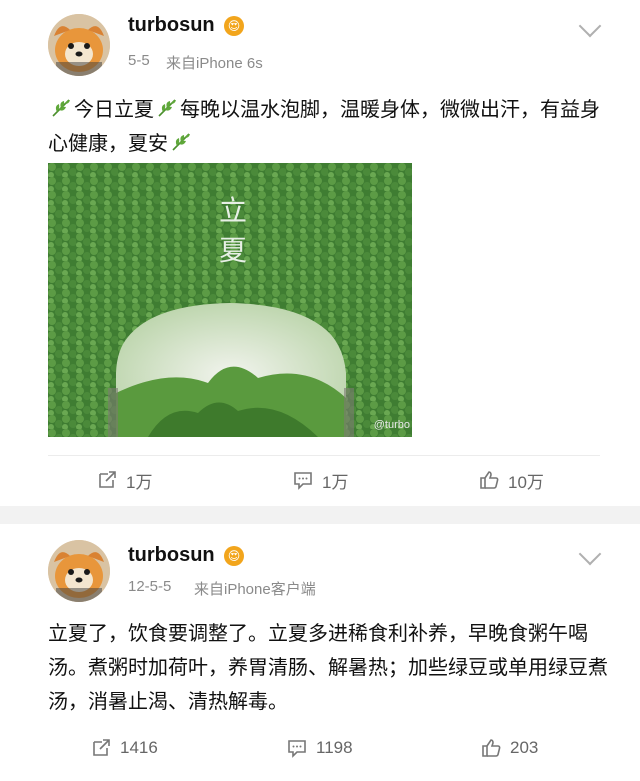 The height and width of the screenshot is (781, 640). Describe the element at coordinates (124, 480) in the screenshot. I see `repost-button: 1万` at that location.